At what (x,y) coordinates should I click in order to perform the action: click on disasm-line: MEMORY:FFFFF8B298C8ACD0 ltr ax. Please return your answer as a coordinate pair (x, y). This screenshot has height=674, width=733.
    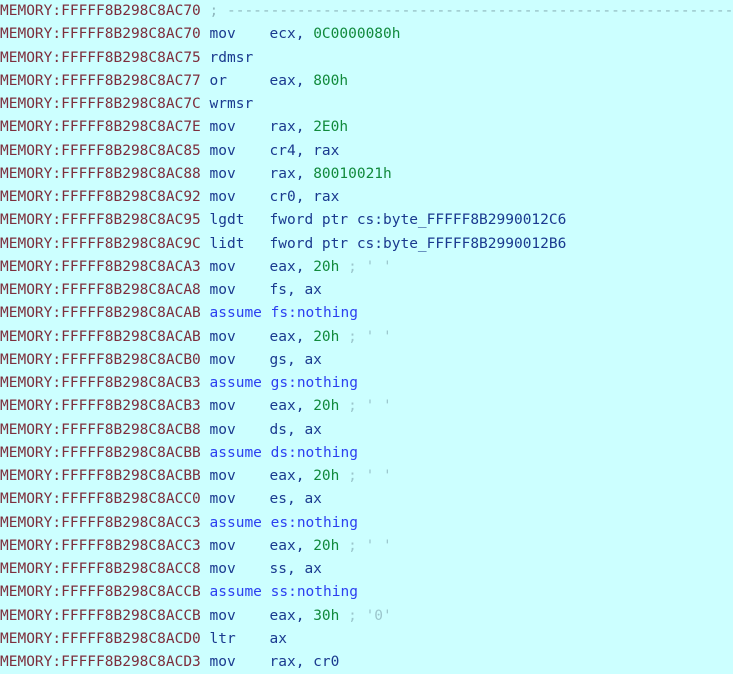
    Looking at the image, I should click on (366, 639).